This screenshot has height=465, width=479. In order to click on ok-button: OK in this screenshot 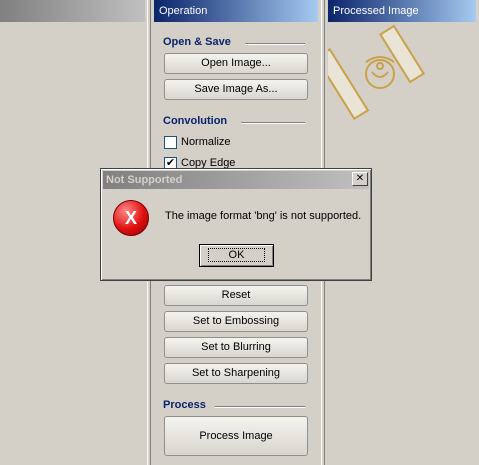, I will do `click(236, 255)`.